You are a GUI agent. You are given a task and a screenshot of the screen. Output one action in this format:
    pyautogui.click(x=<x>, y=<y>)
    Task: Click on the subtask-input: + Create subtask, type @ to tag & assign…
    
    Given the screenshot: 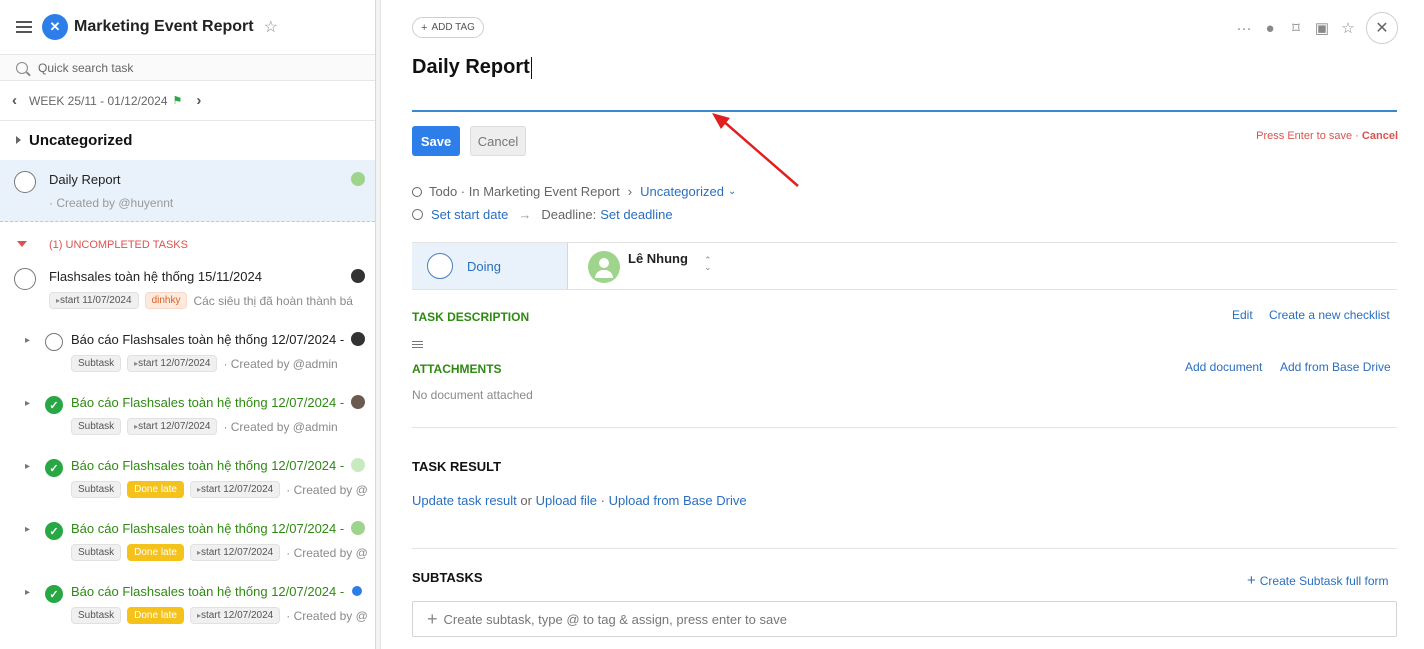 What is the action you would take?
    pyautogui.click(x=904, y=619)
    